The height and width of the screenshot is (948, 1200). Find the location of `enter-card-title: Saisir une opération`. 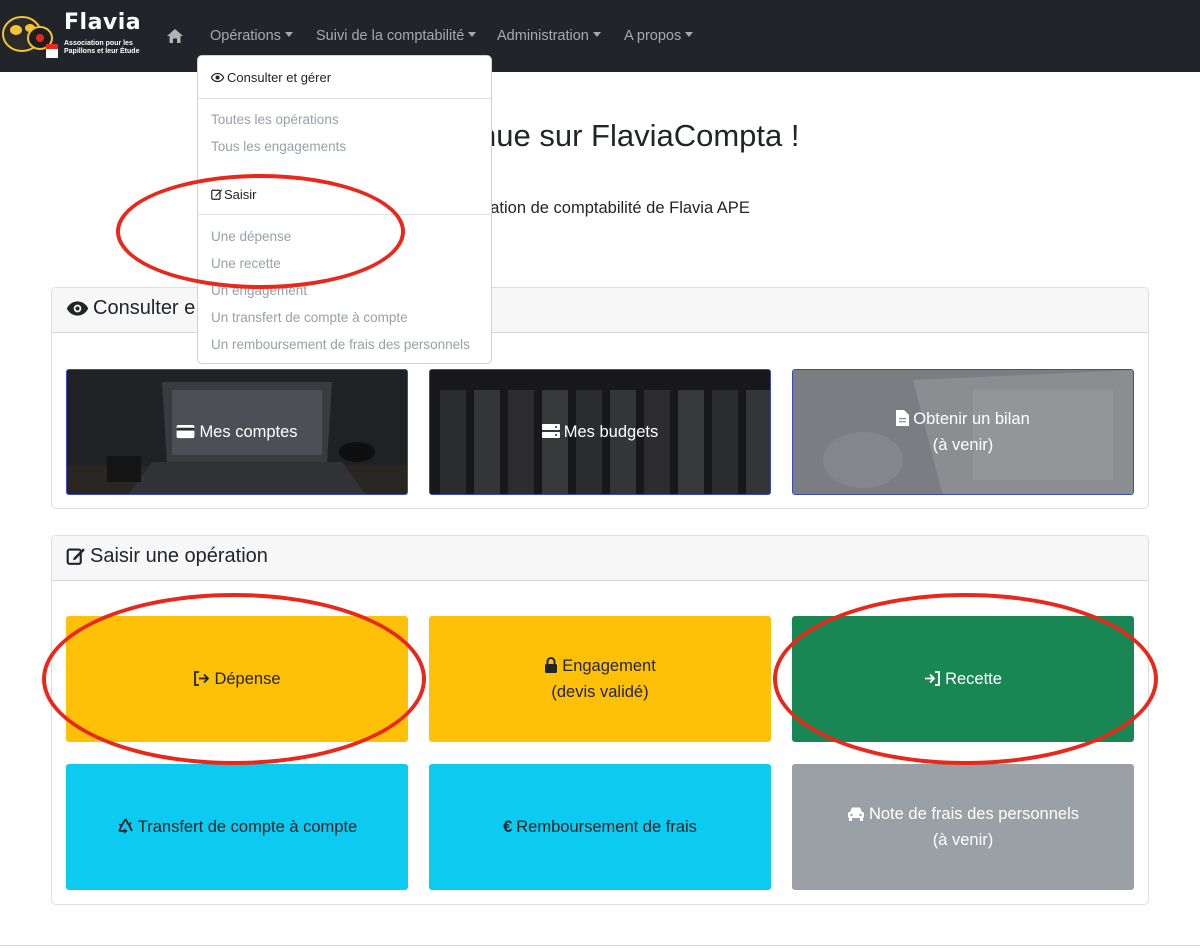

enter-card-title: Saisir une opération is located at coordinates (167, 556).